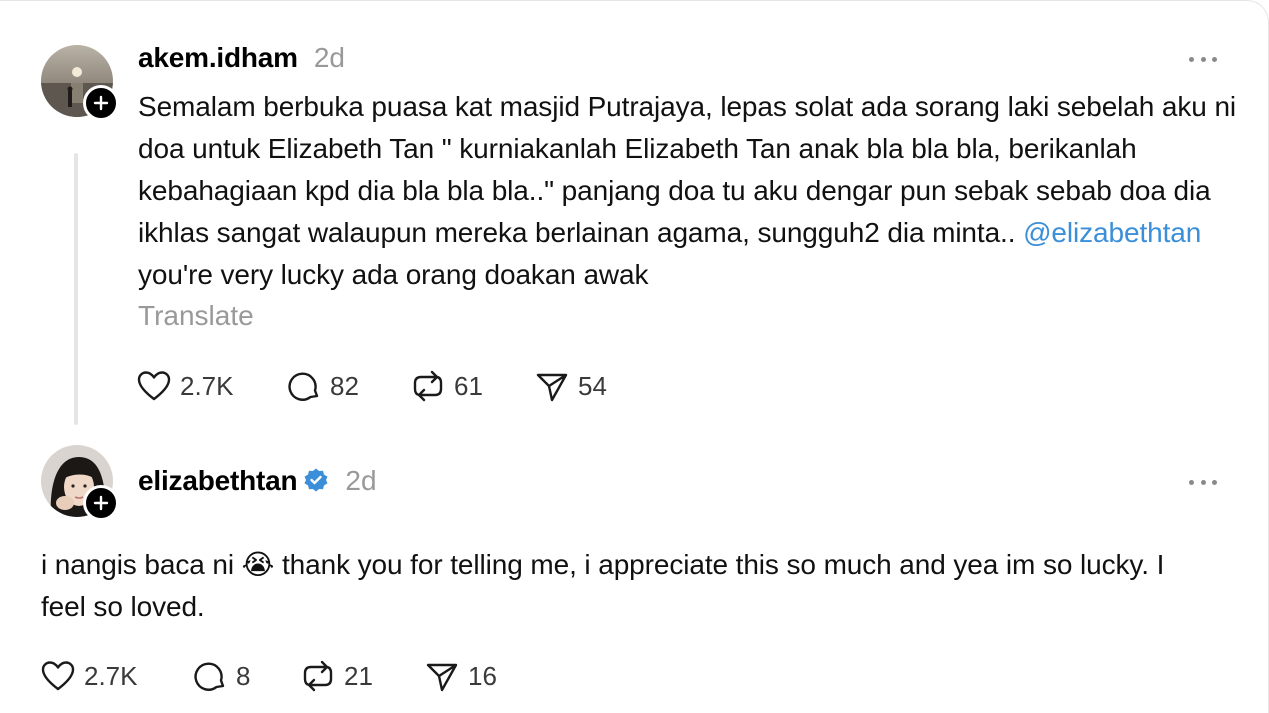 Image resolution: width=1269 pixels, height=713 pixels. I want to click on share-button: 54, so click(594, 386).